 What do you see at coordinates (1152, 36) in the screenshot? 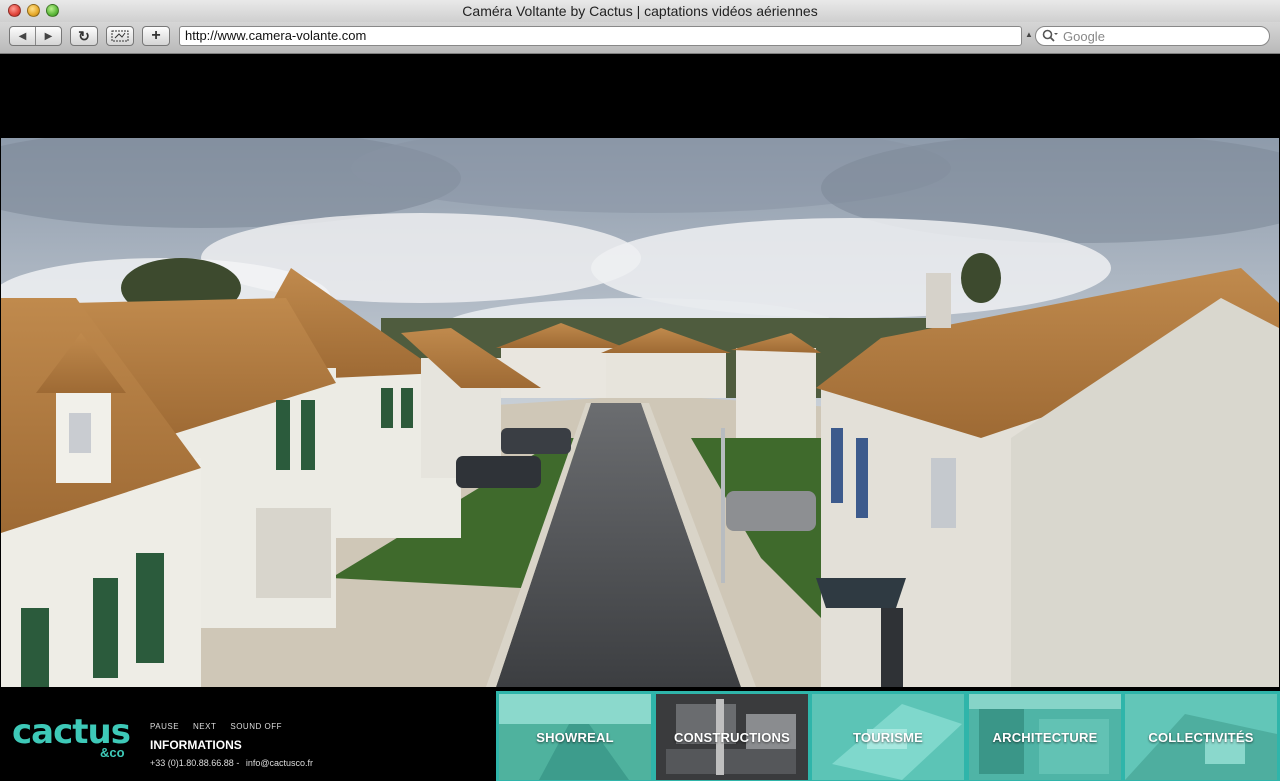
I see `search-field: Google` at bounding box center [1152, 36].